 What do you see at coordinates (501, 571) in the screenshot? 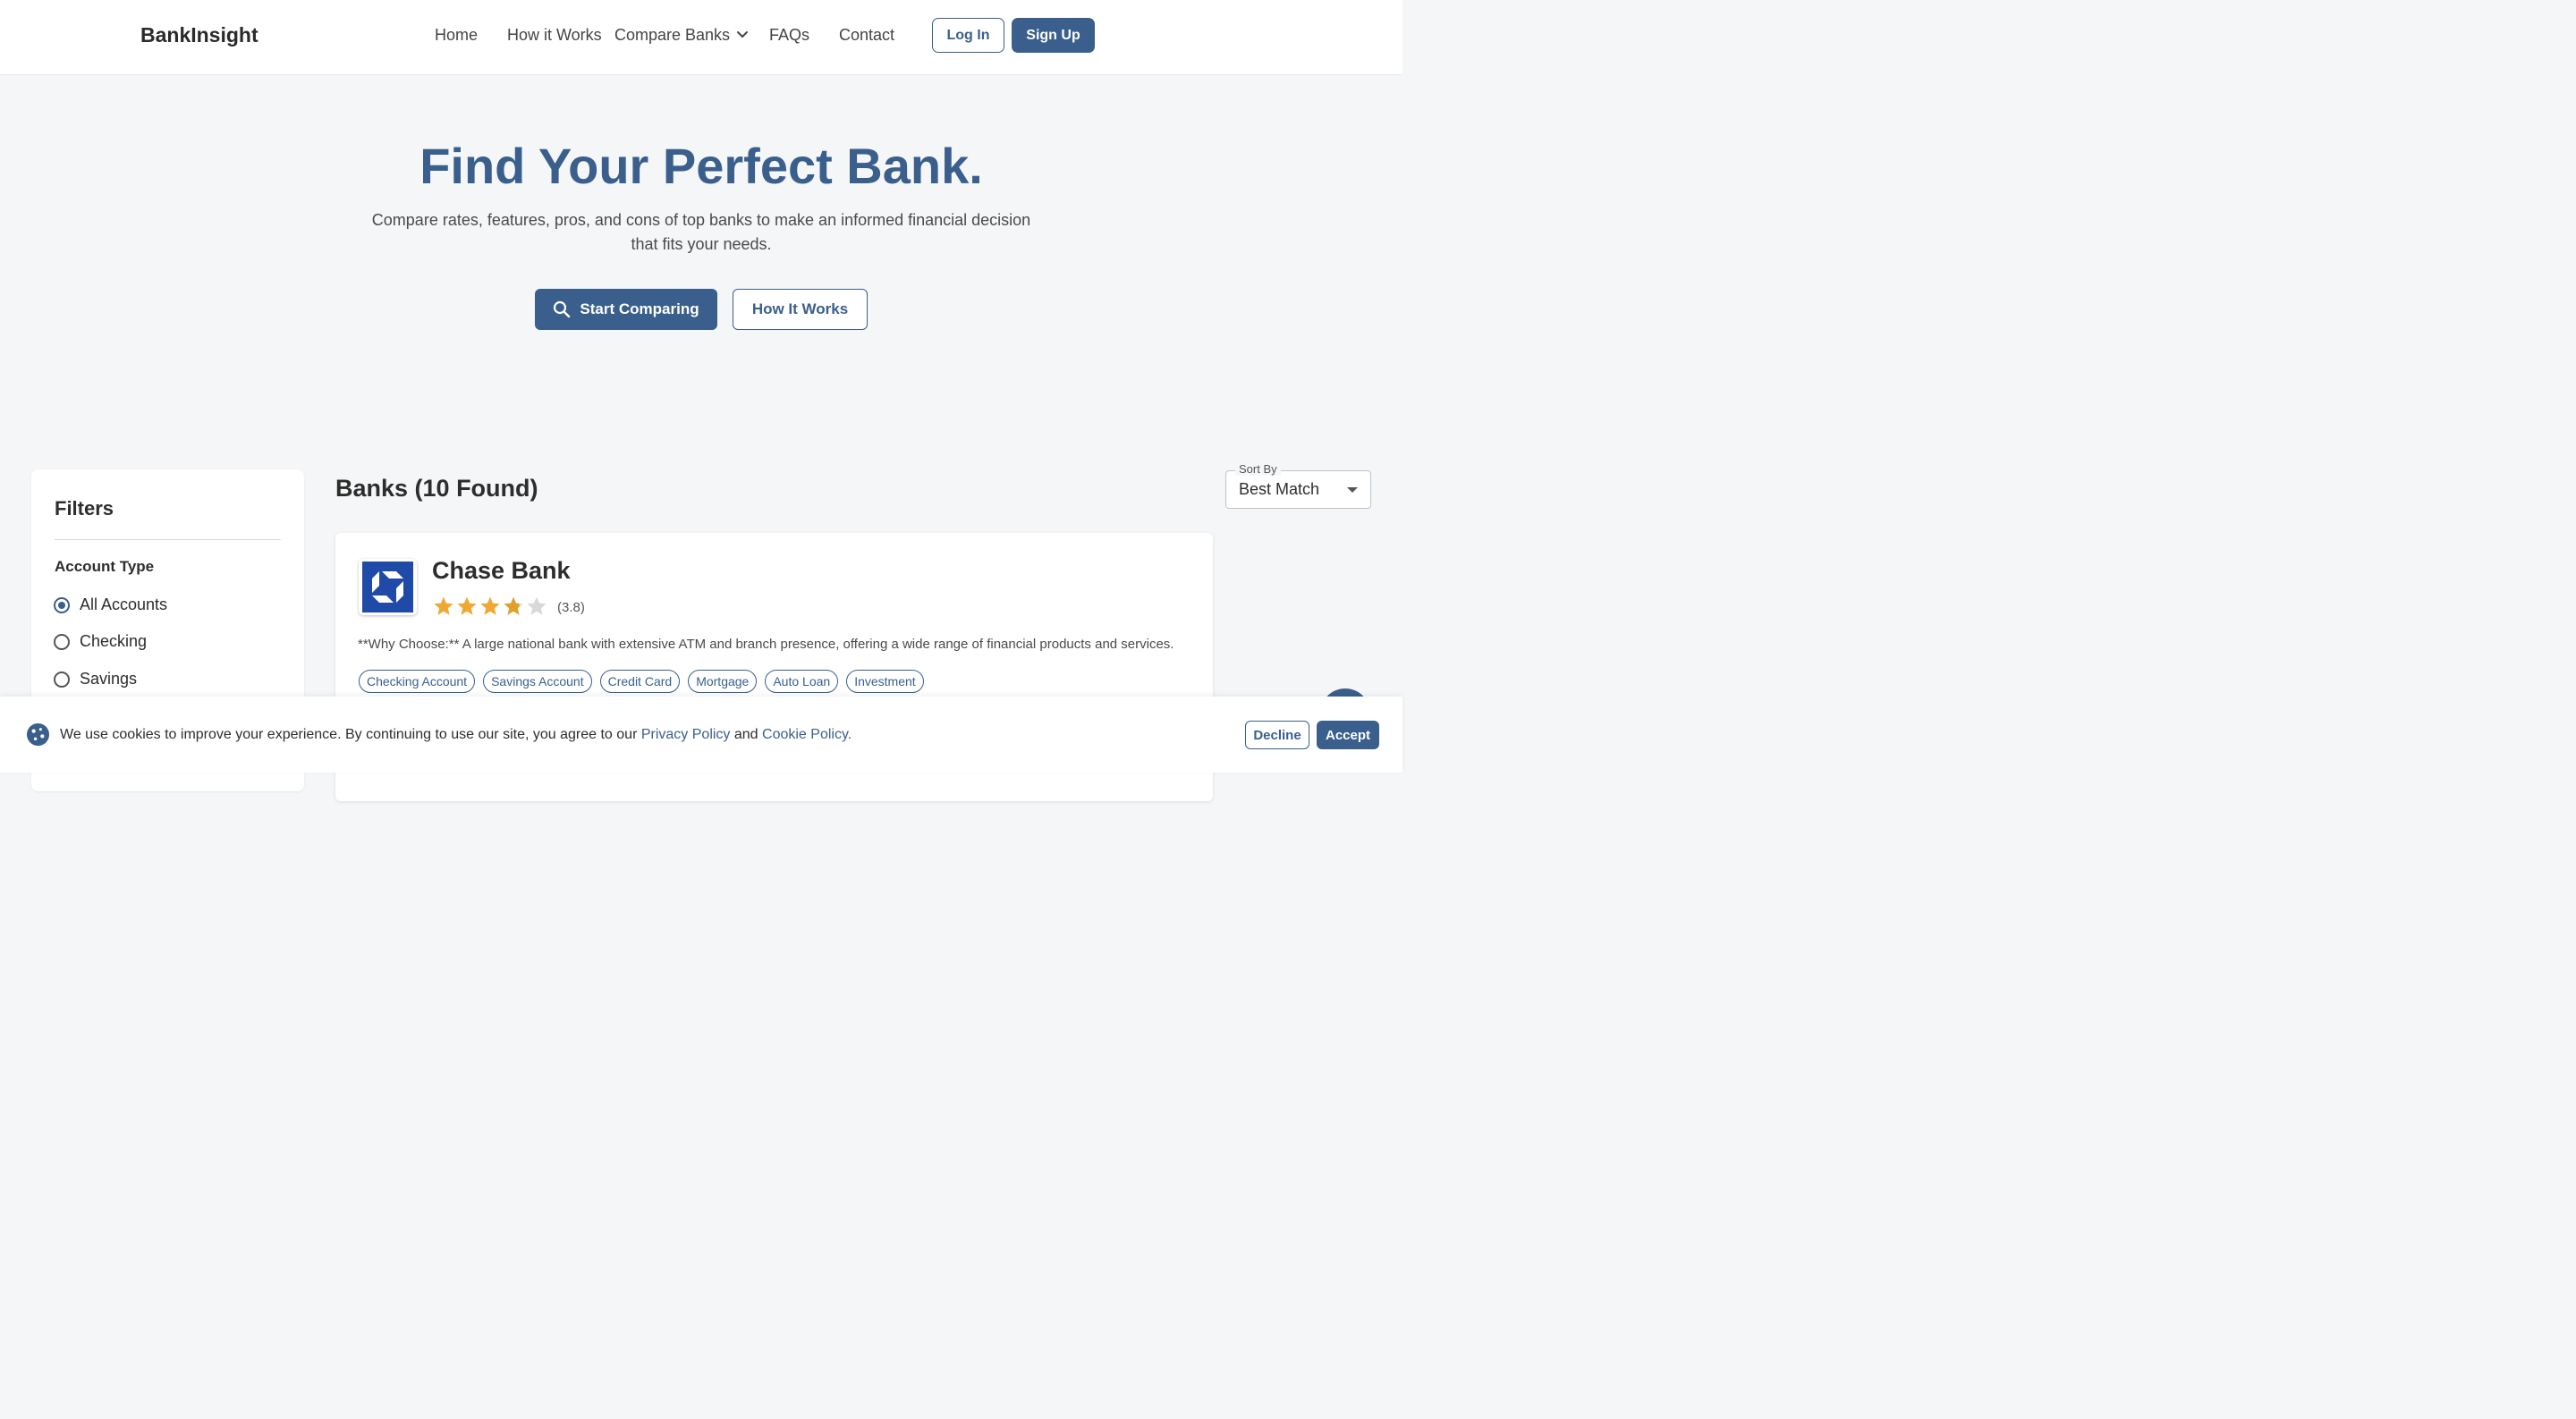
I see `bank-name: Chase Bank` at bounding box center [501, 571].